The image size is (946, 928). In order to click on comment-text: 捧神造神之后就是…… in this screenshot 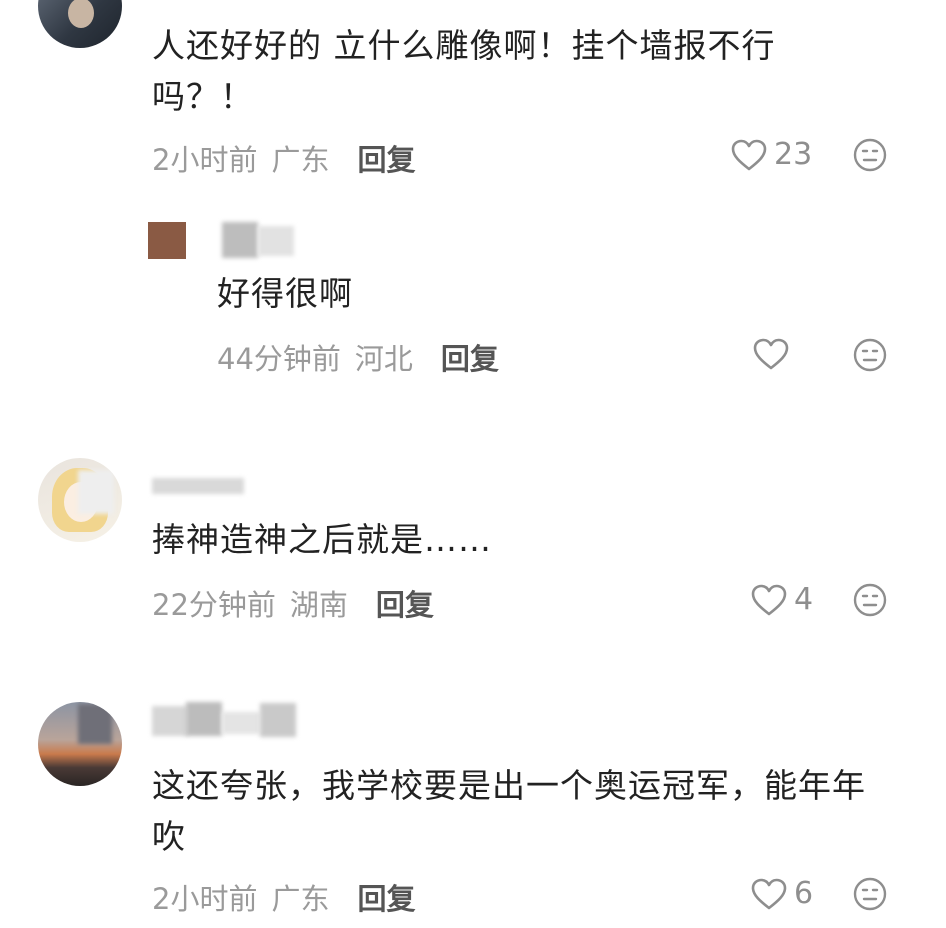, I will do `click(322, 539)`.